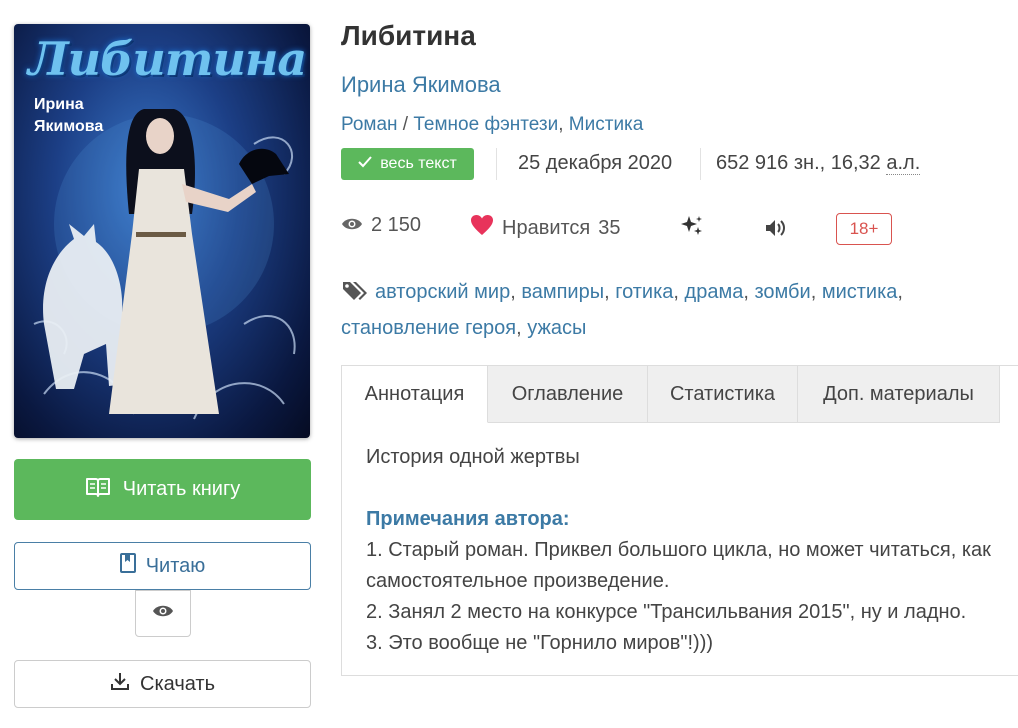  Describe the element at coordinates (167, 59) in the screenshot. I see `cover-title: Либитина` at that location.